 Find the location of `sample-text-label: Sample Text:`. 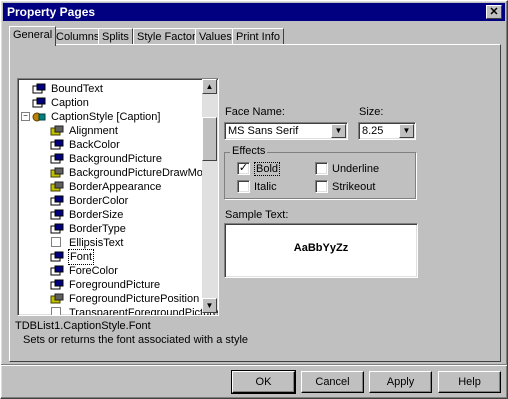

sample-text-label: Sample Text: is located at coordinates (257, 215).